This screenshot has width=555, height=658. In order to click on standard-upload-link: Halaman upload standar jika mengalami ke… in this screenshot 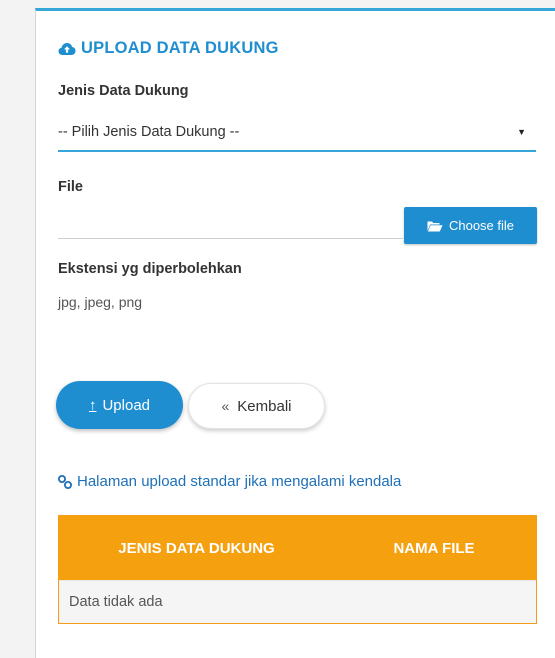, I will do `click(229, 481)`.